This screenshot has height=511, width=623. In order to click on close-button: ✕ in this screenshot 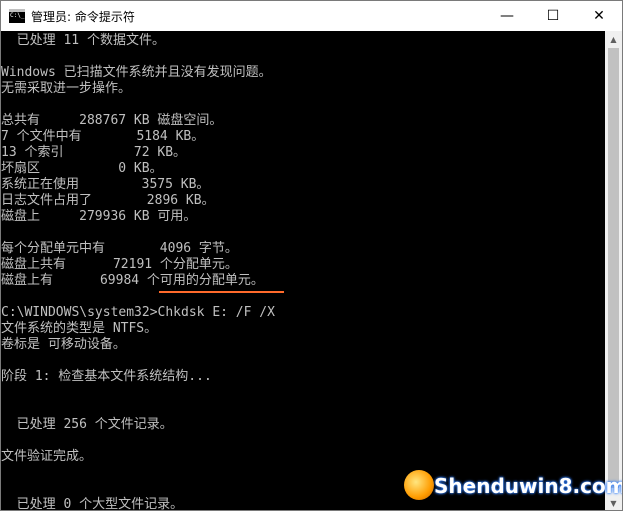, I will do `click(599, 16)`.